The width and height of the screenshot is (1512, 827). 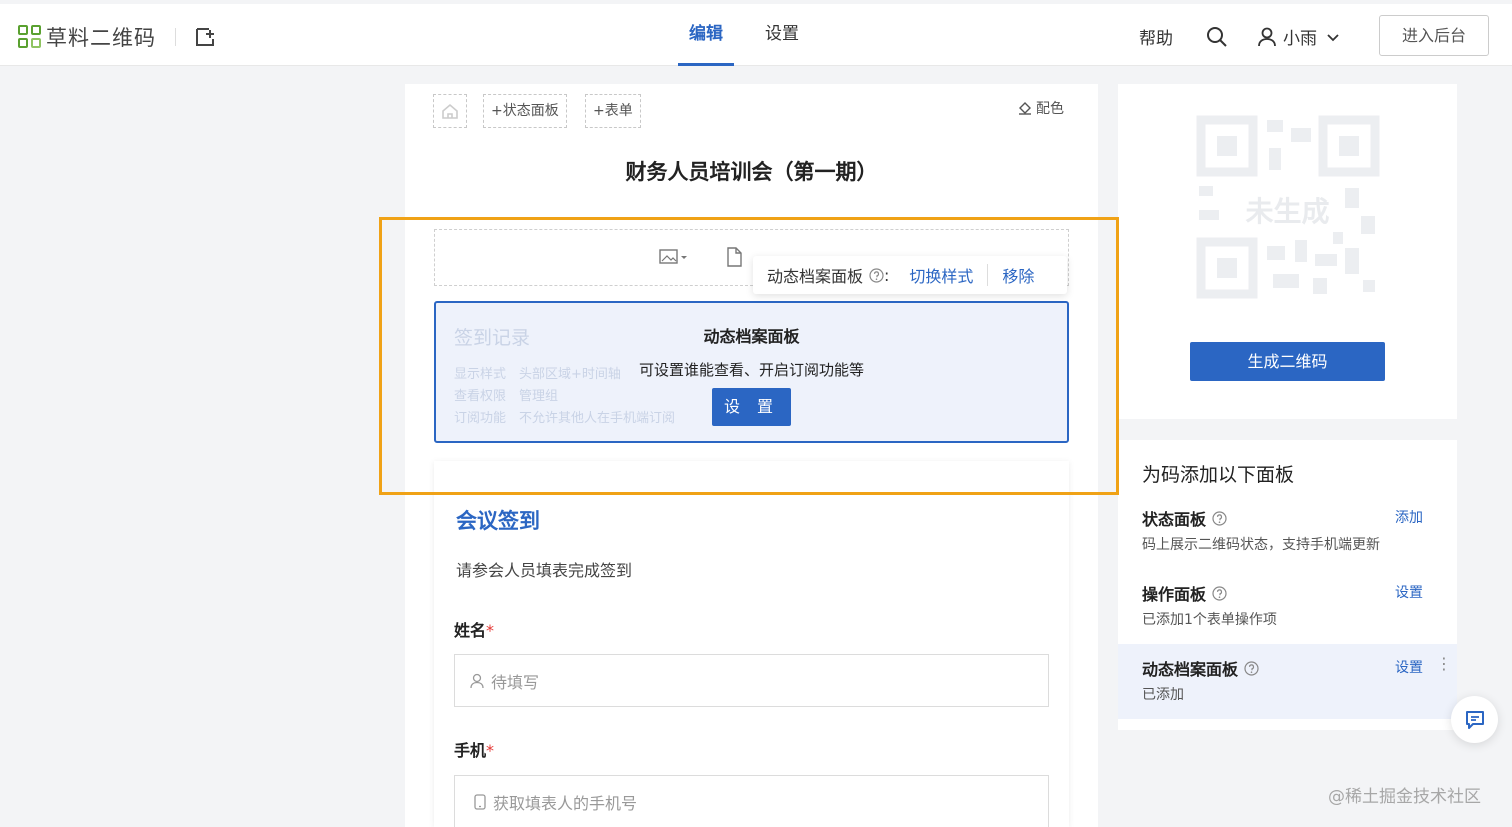 What do you see at coordinates (1184, 518) in the screenshot?
I see `panel-item-name: 状态面板` at bounding box center [1184, 518].